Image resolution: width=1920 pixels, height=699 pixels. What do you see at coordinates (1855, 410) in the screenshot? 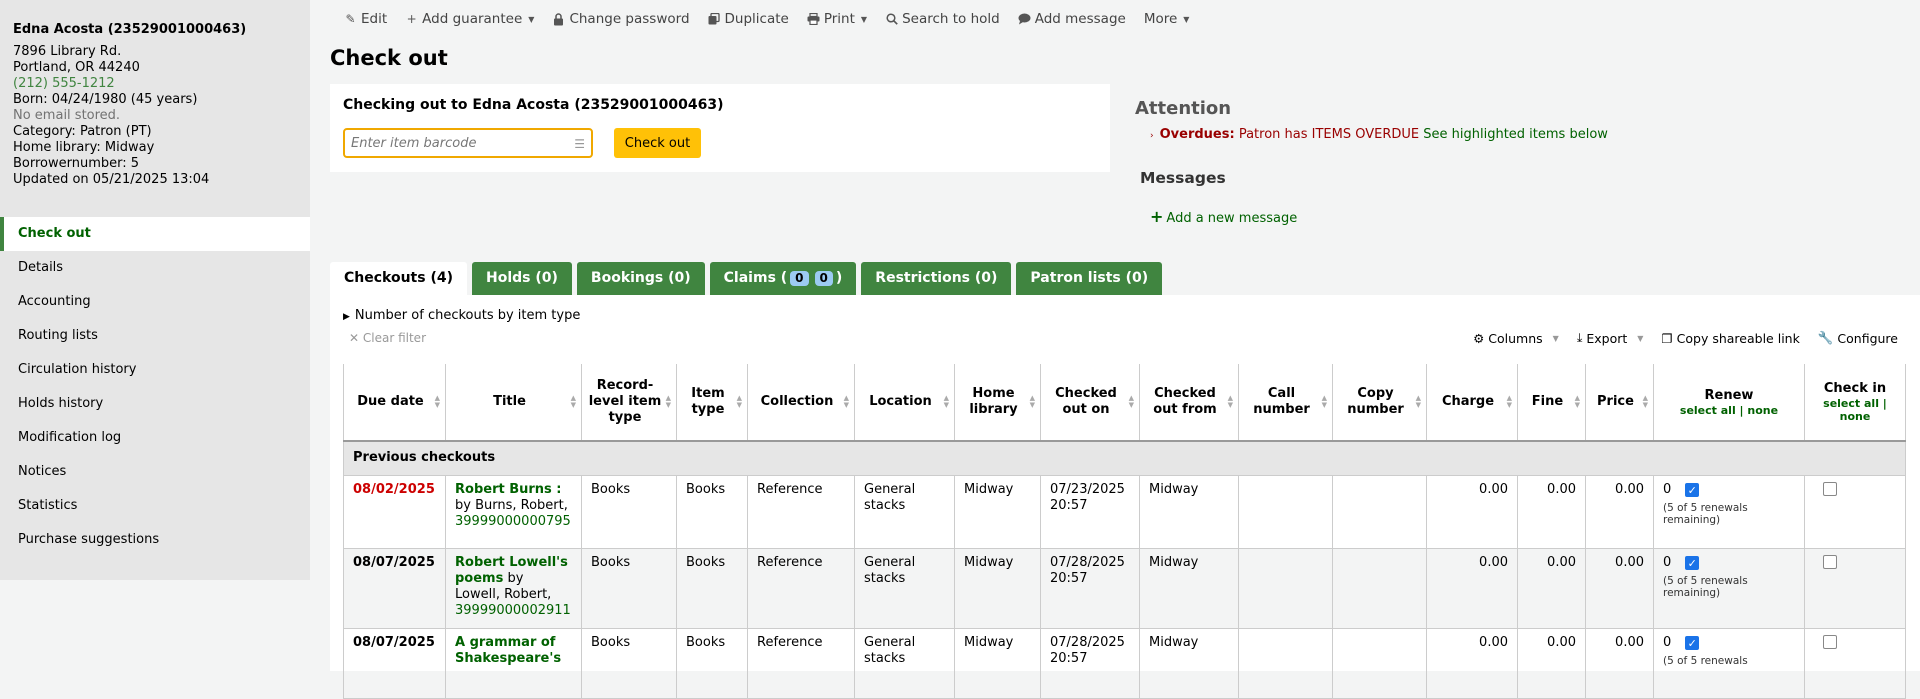
I see `checkin-select-all-none-links: select all | none` at bounding box center [1855, 410].